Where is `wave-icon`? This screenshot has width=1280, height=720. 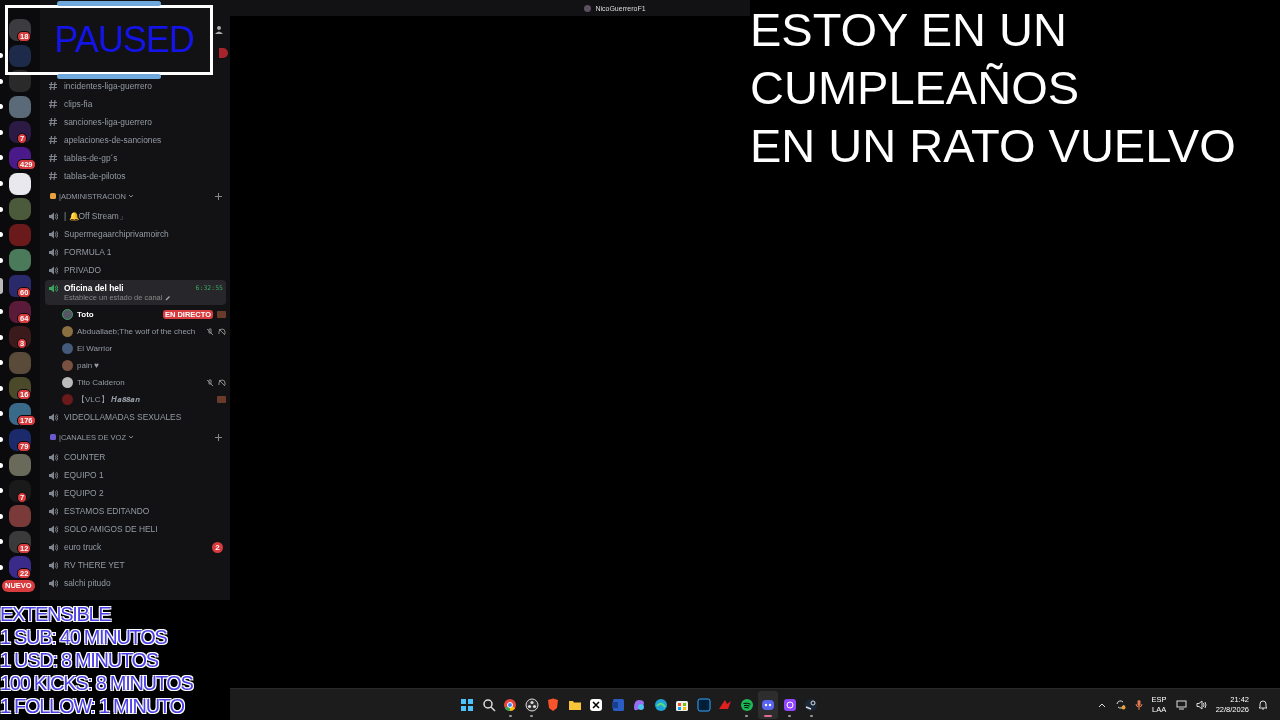
wave-icon is located at coordinates (660, 704).